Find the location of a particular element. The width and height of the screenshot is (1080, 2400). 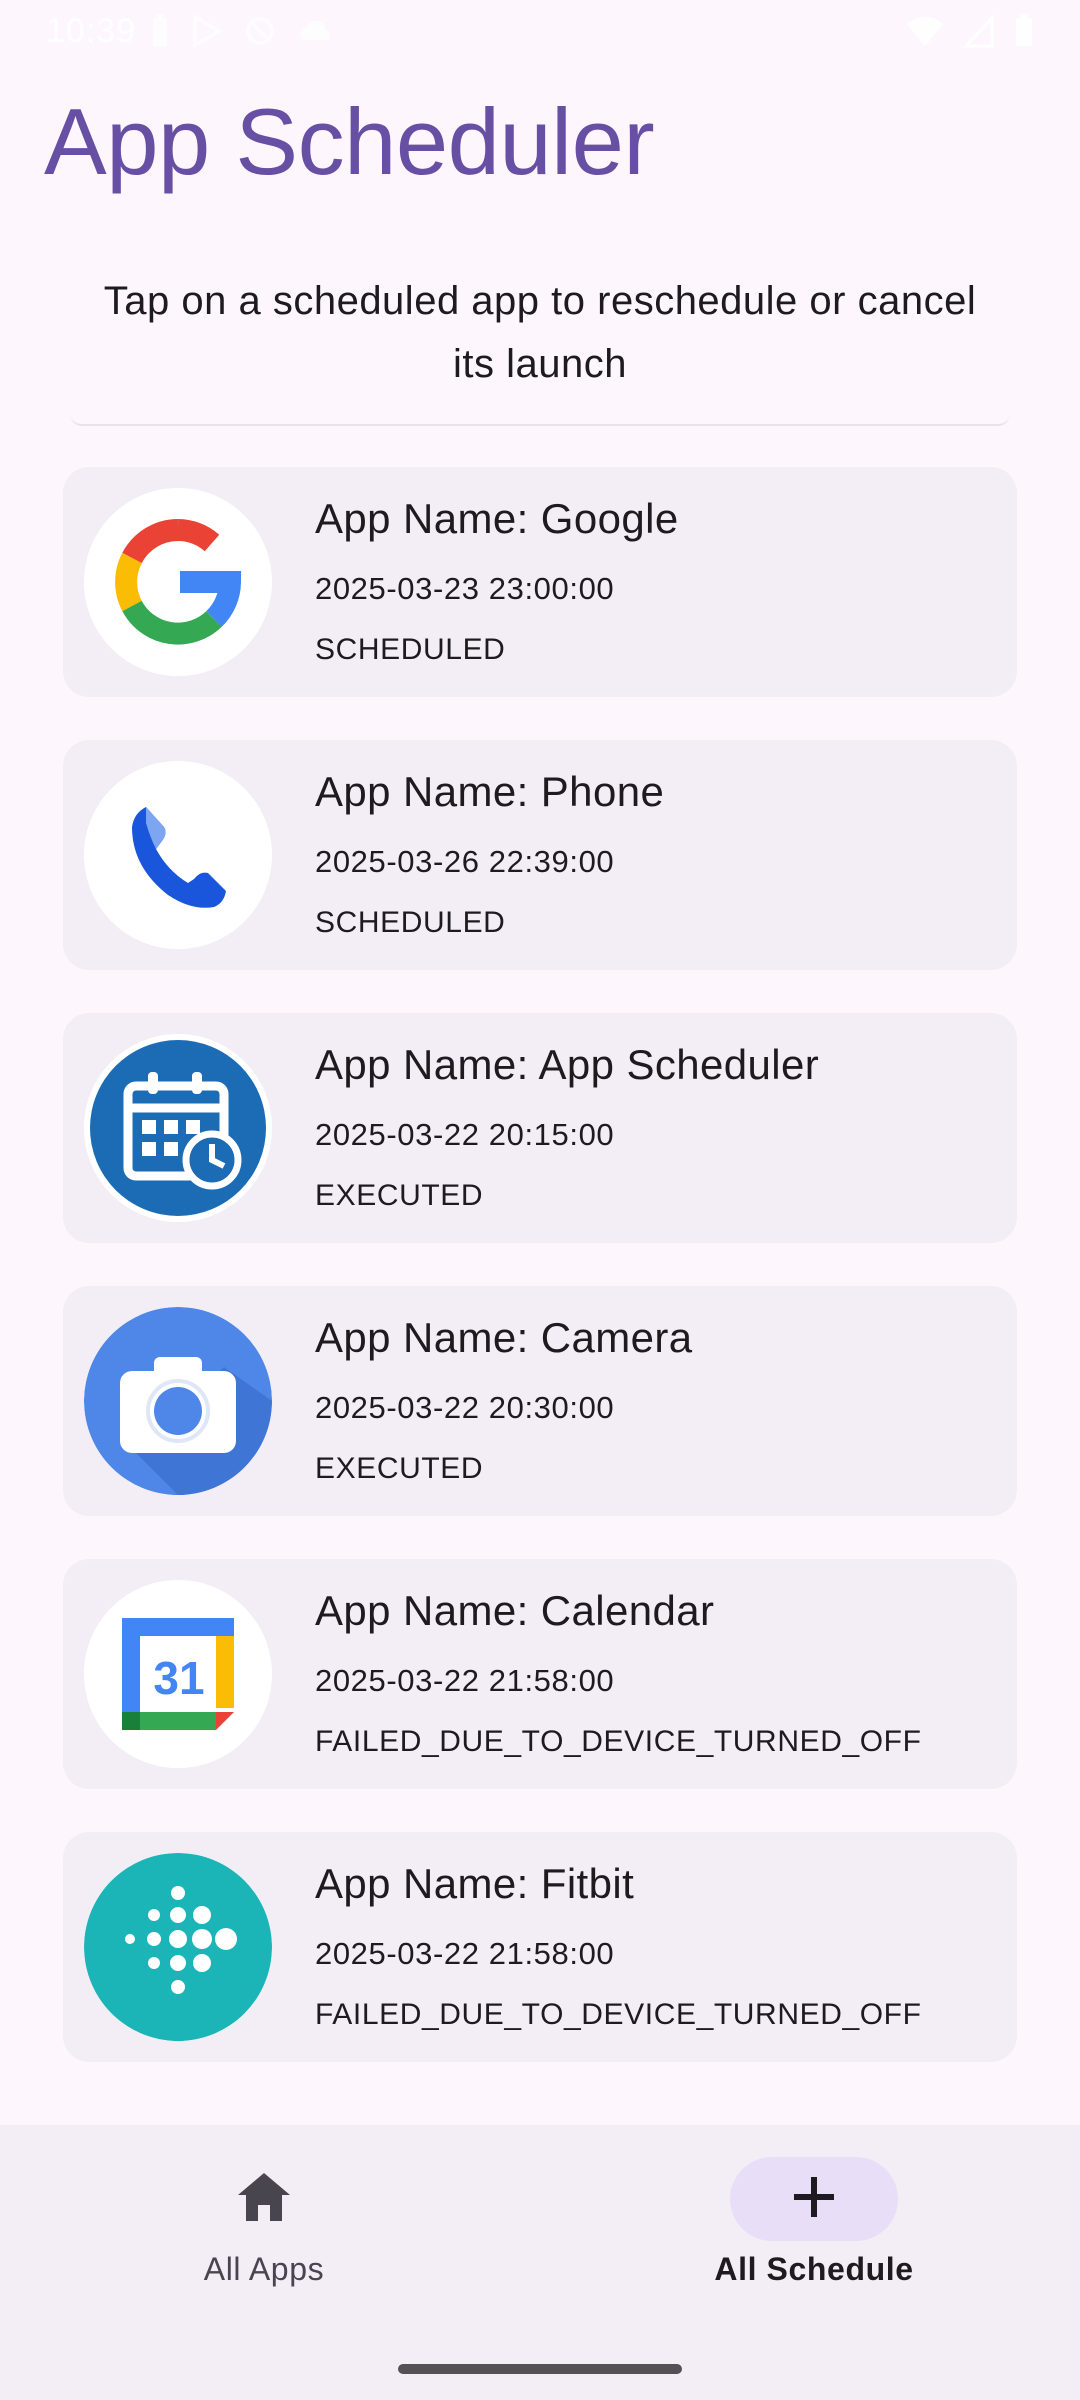

app-name: App Name: Fitbit is located at coordinates (475, 1883).